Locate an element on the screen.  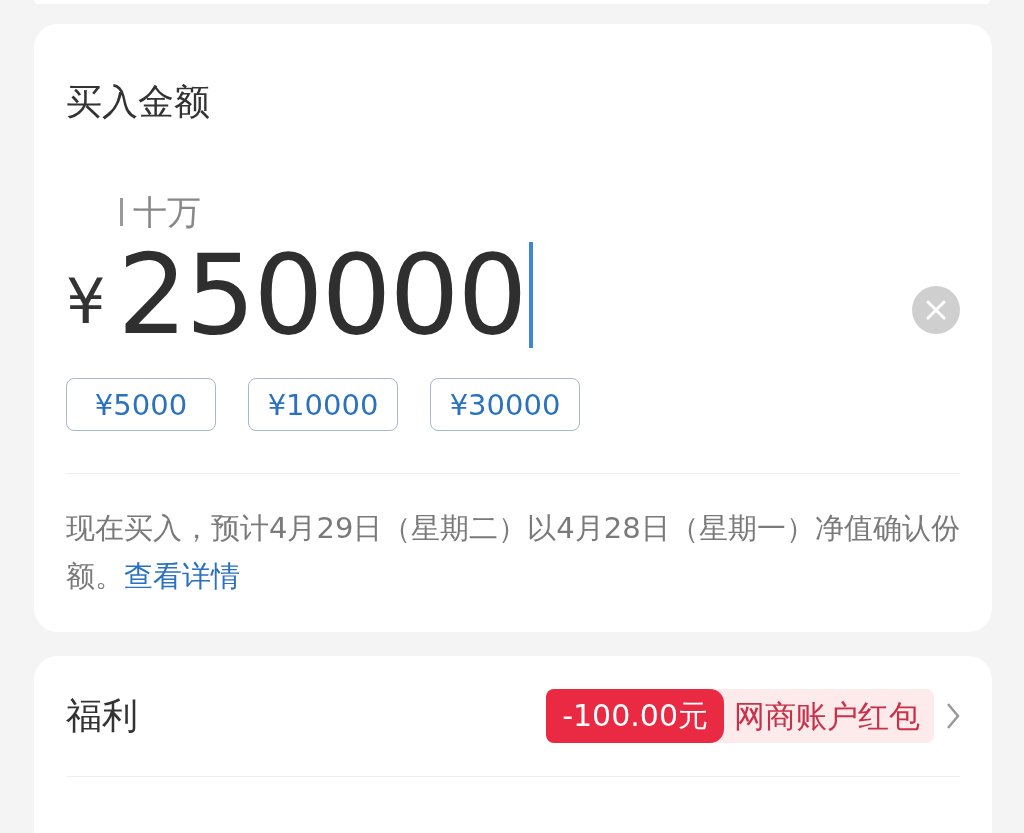
discount-amount: -100.00元 is located at coordinates (635, 716).